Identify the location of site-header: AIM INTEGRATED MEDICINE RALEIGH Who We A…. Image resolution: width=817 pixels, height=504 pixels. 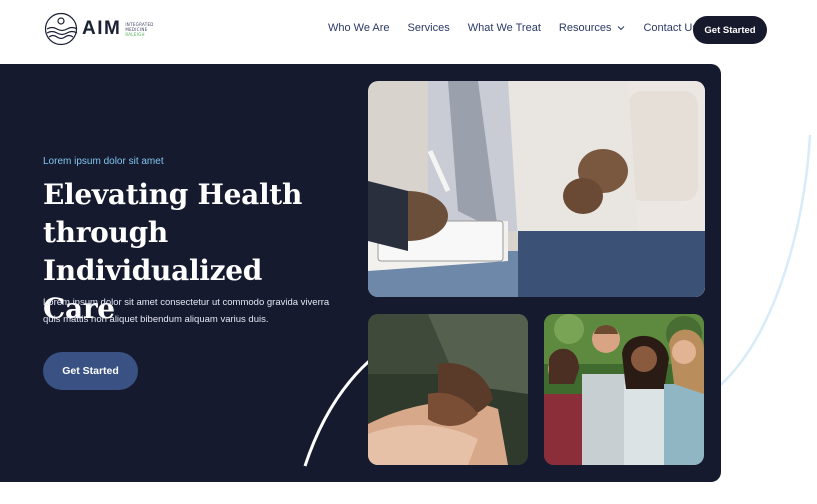
(408, 30).